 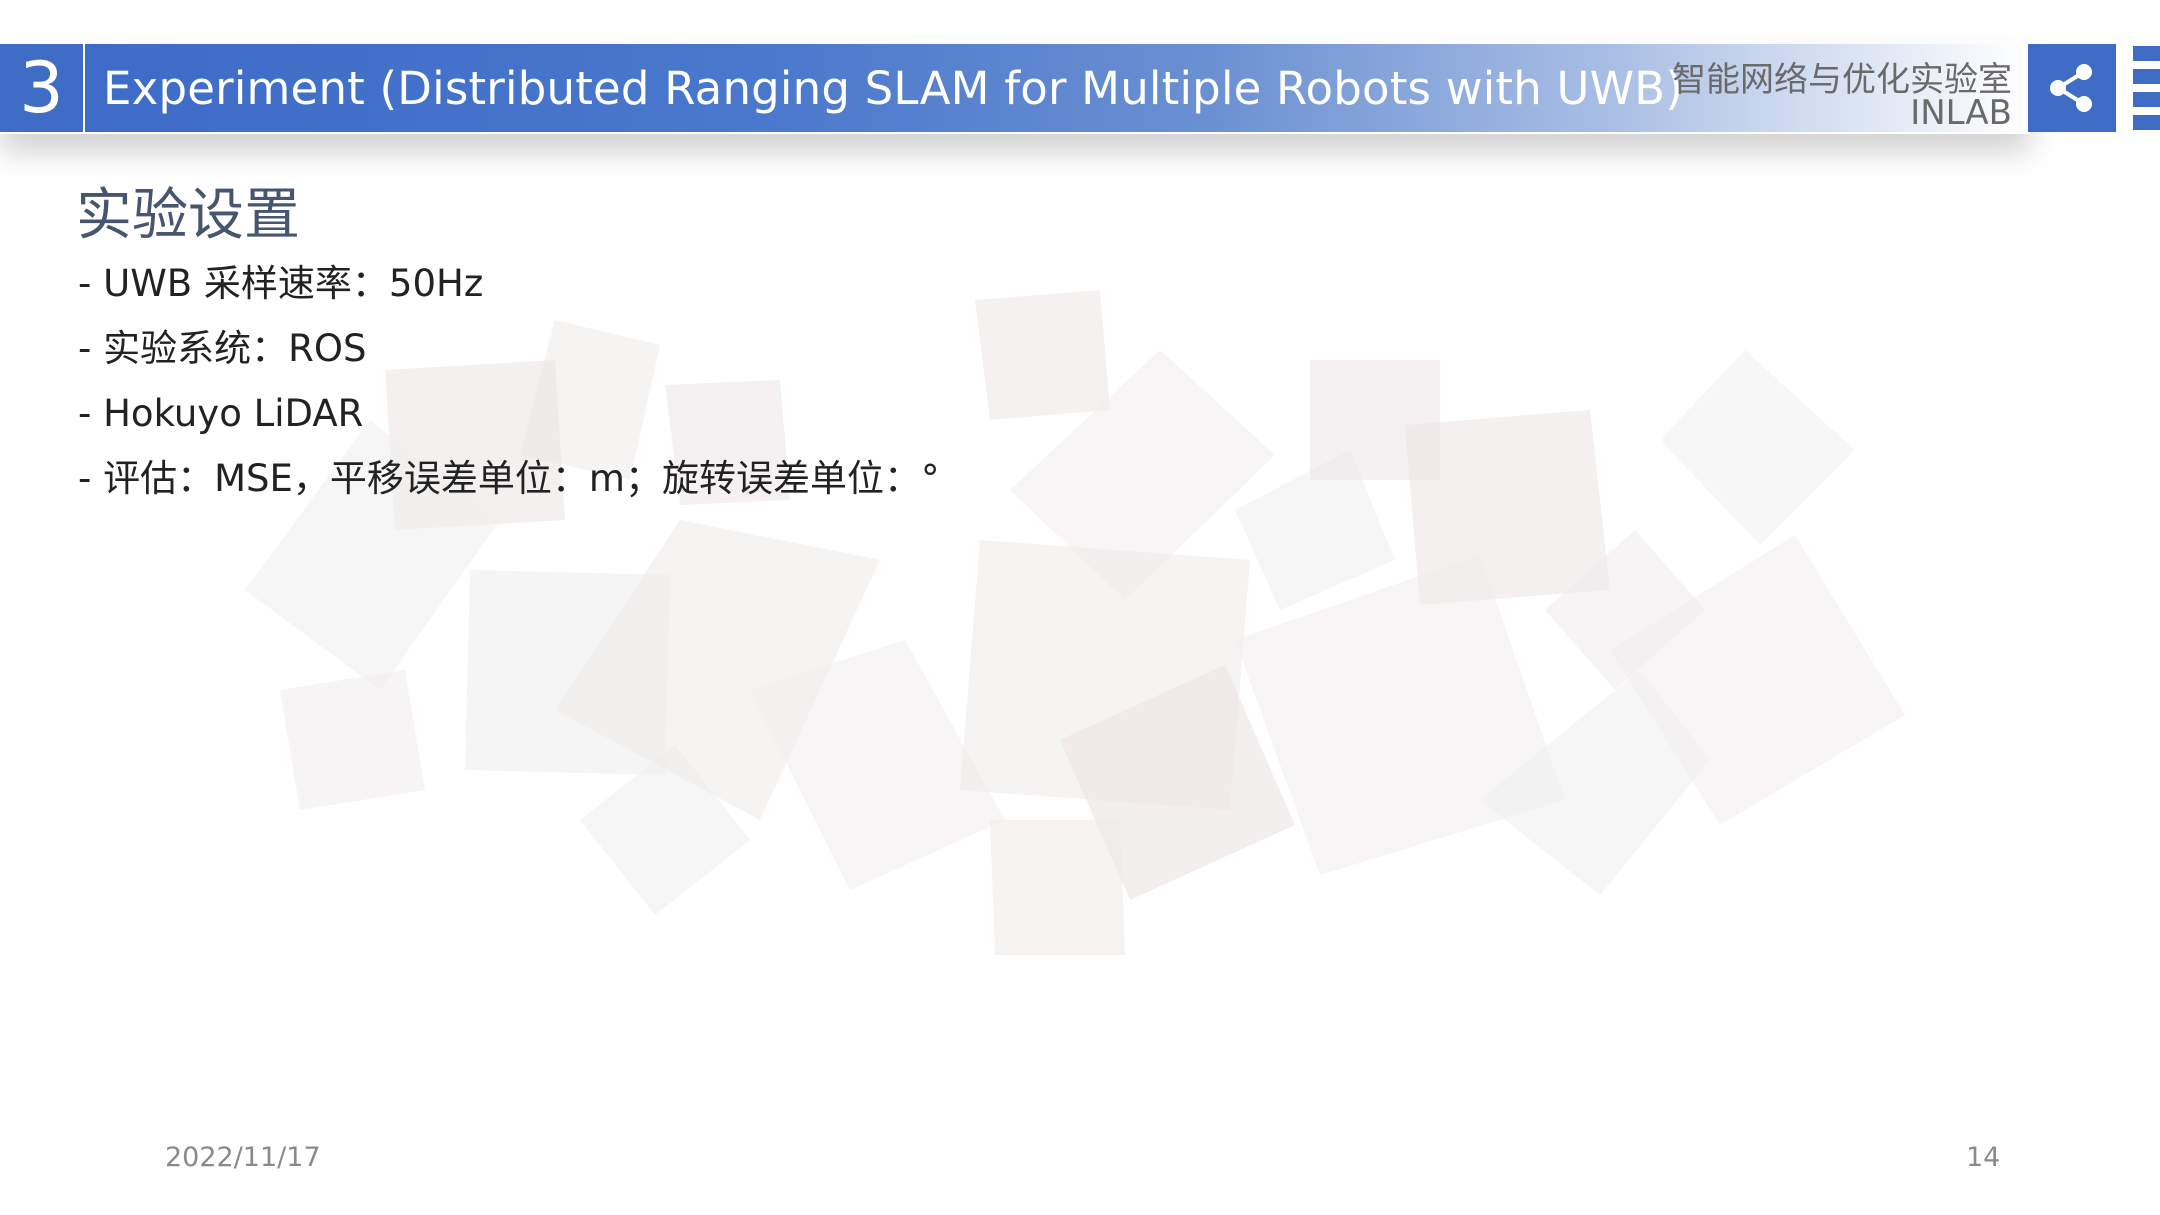 I want to click on section-number: 3, so click(x=41, y=88).